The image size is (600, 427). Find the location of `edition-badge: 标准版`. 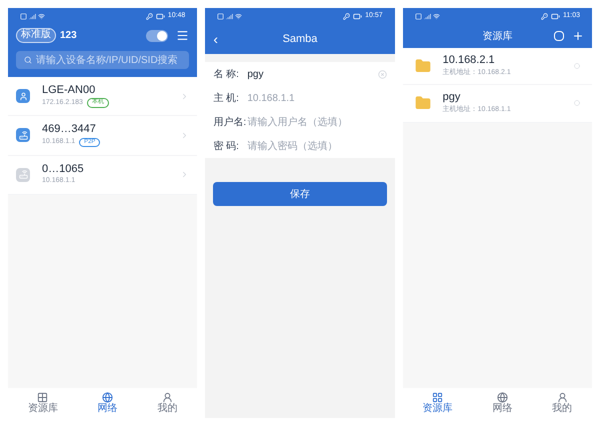

edition-badge: 标准版 is located at coordinates (36, 35).